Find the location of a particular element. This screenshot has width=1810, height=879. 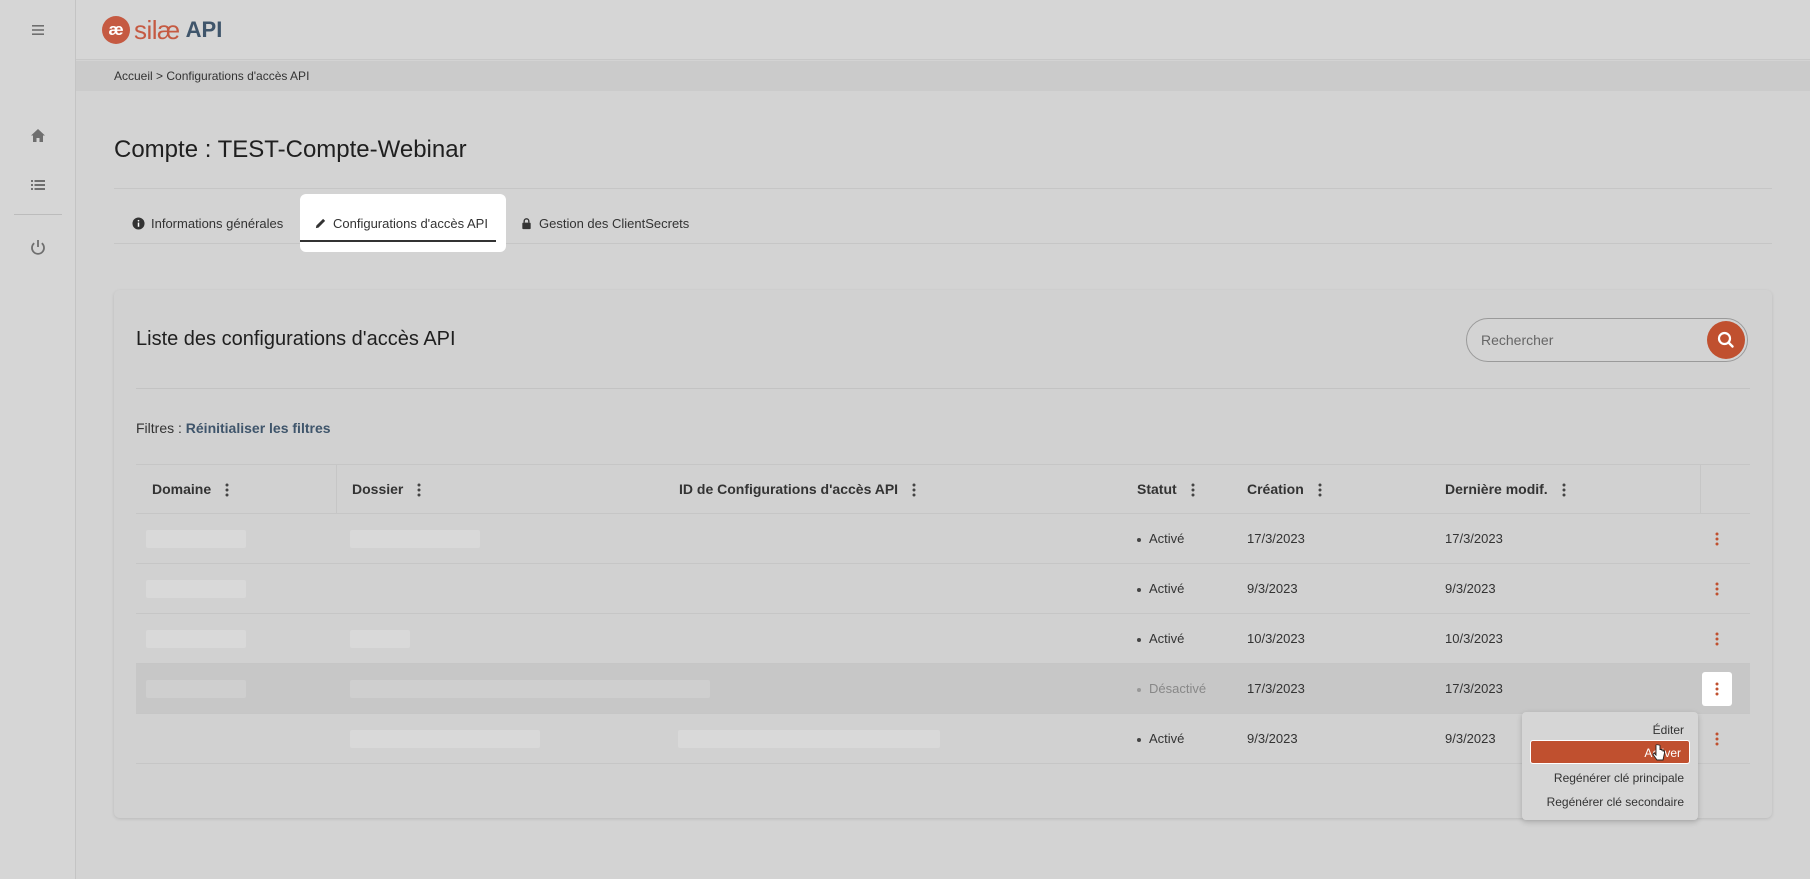

card-title: Liste des configurations d'accès API is located at coordinates (296, 339).